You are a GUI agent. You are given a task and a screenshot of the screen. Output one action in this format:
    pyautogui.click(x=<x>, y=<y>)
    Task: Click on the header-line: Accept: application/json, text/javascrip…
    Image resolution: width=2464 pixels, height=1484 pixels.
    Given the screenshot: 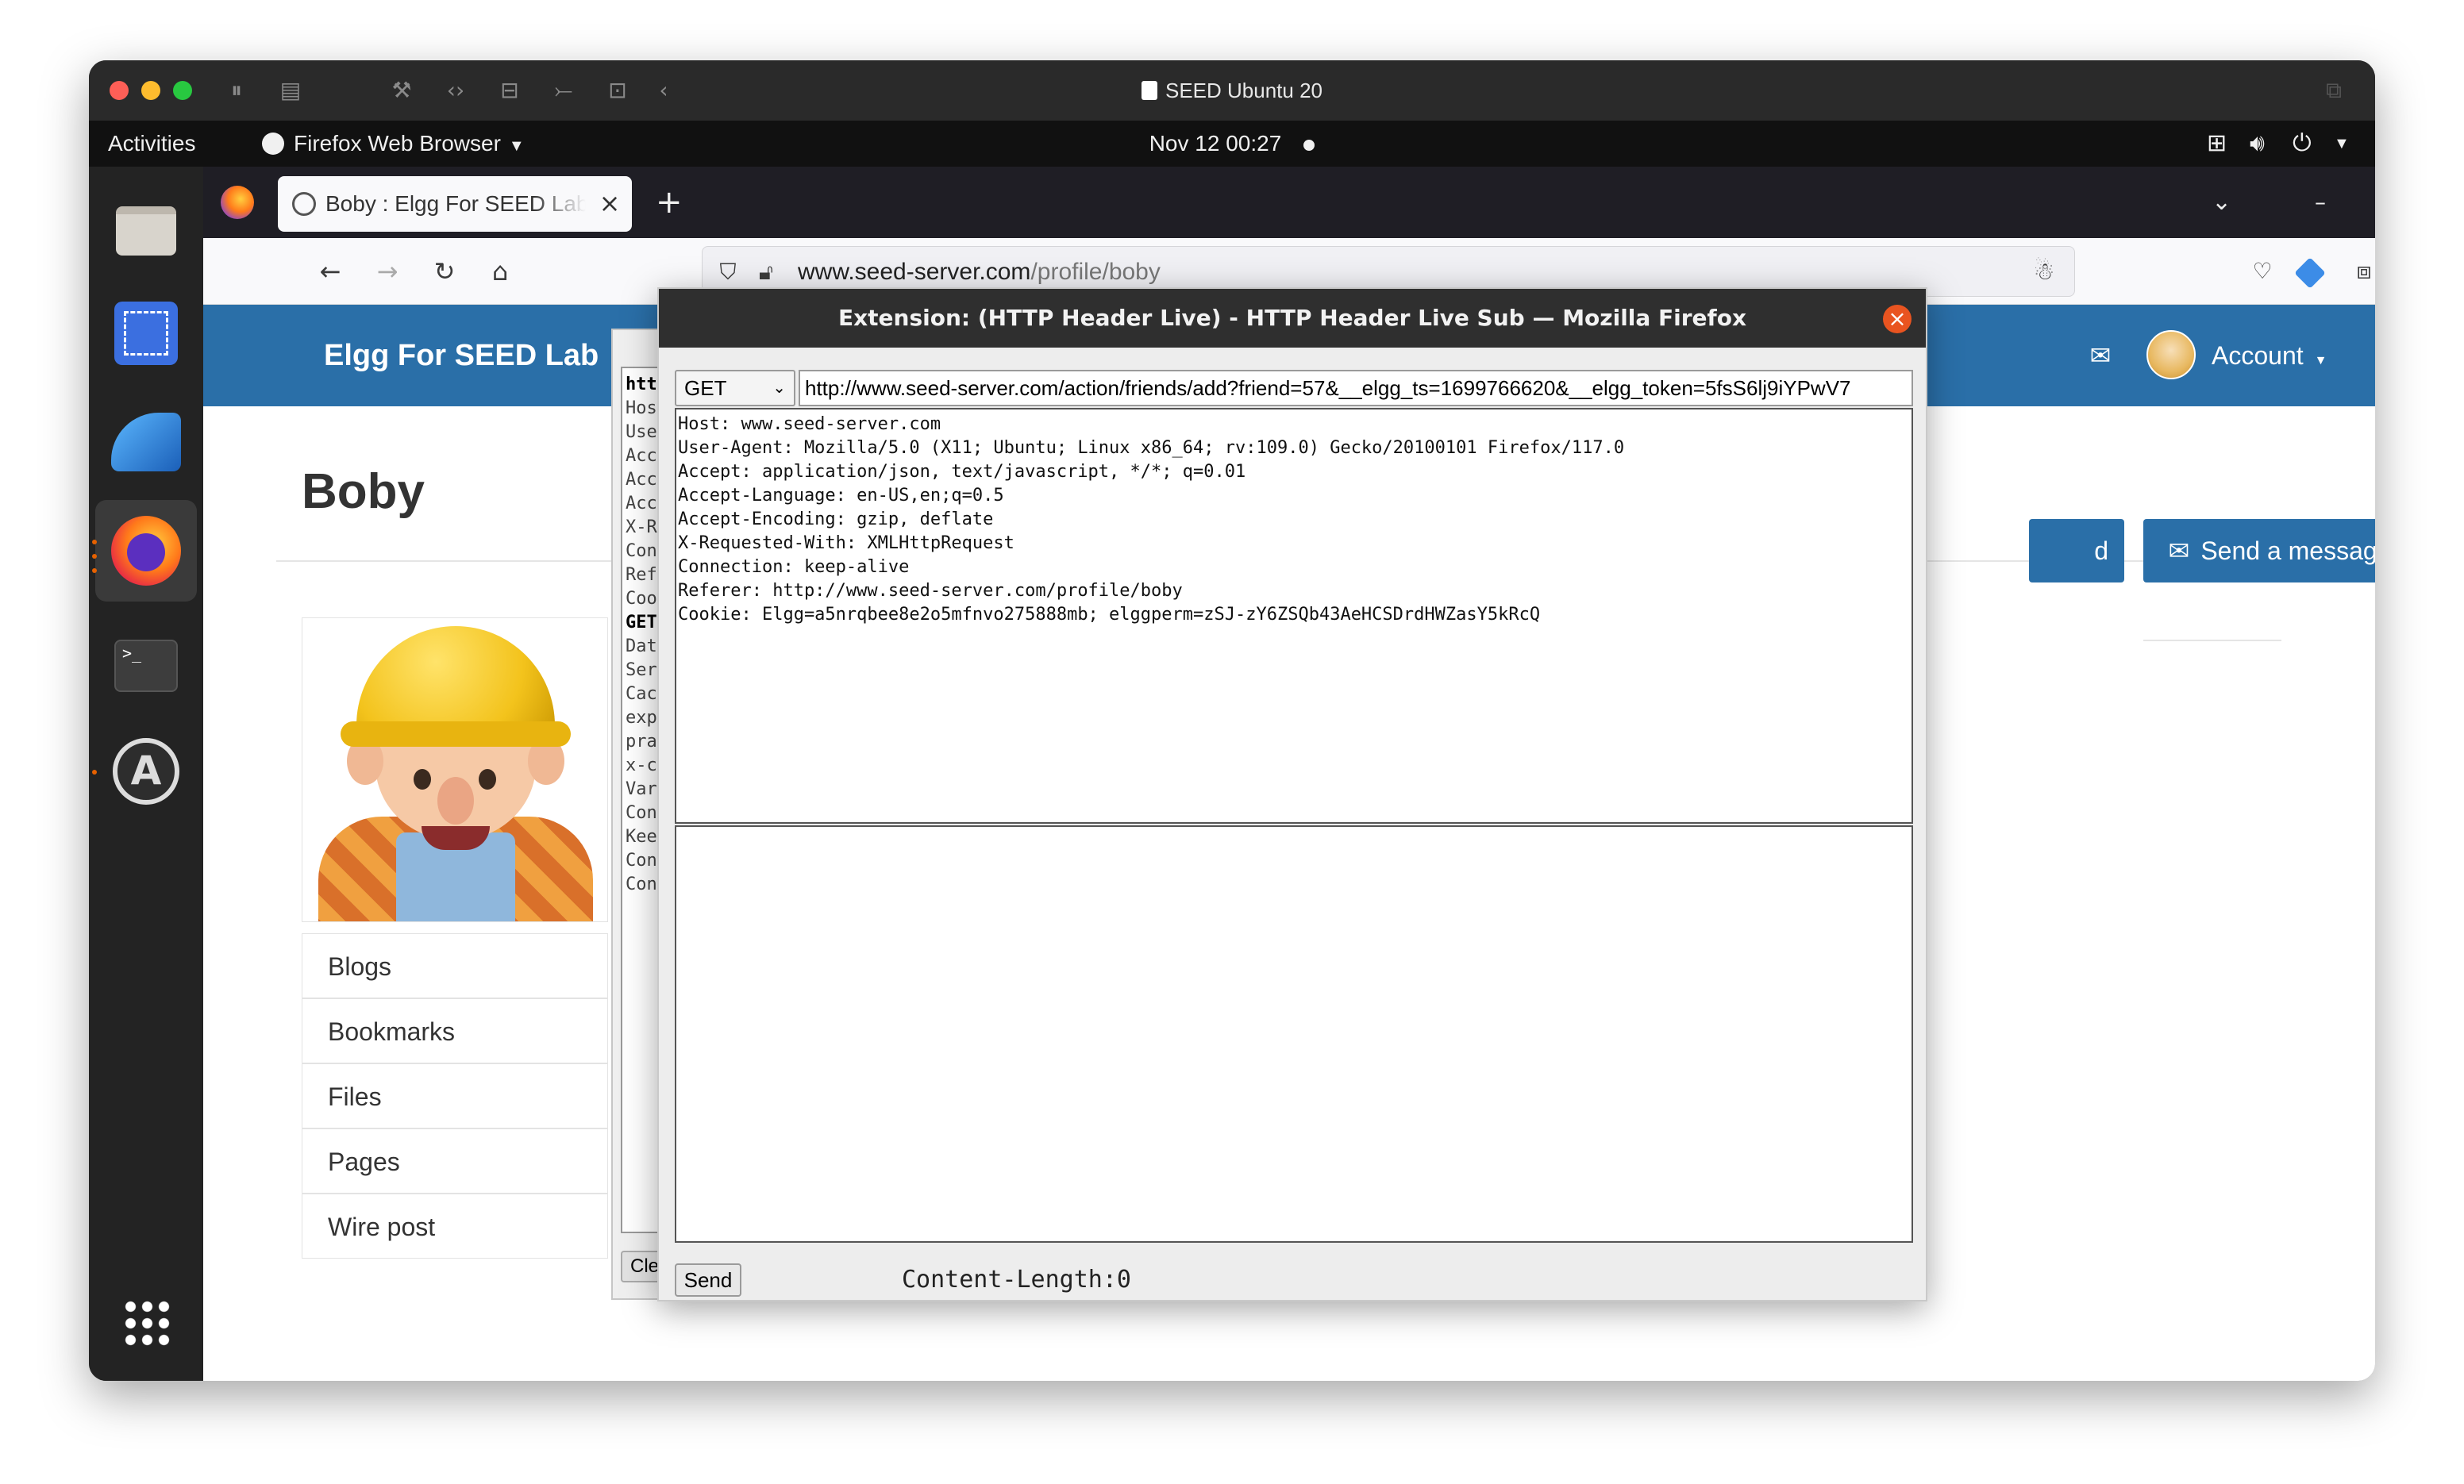 What is the action you would take?
    pyautogui.click(x=962, y=472)
    